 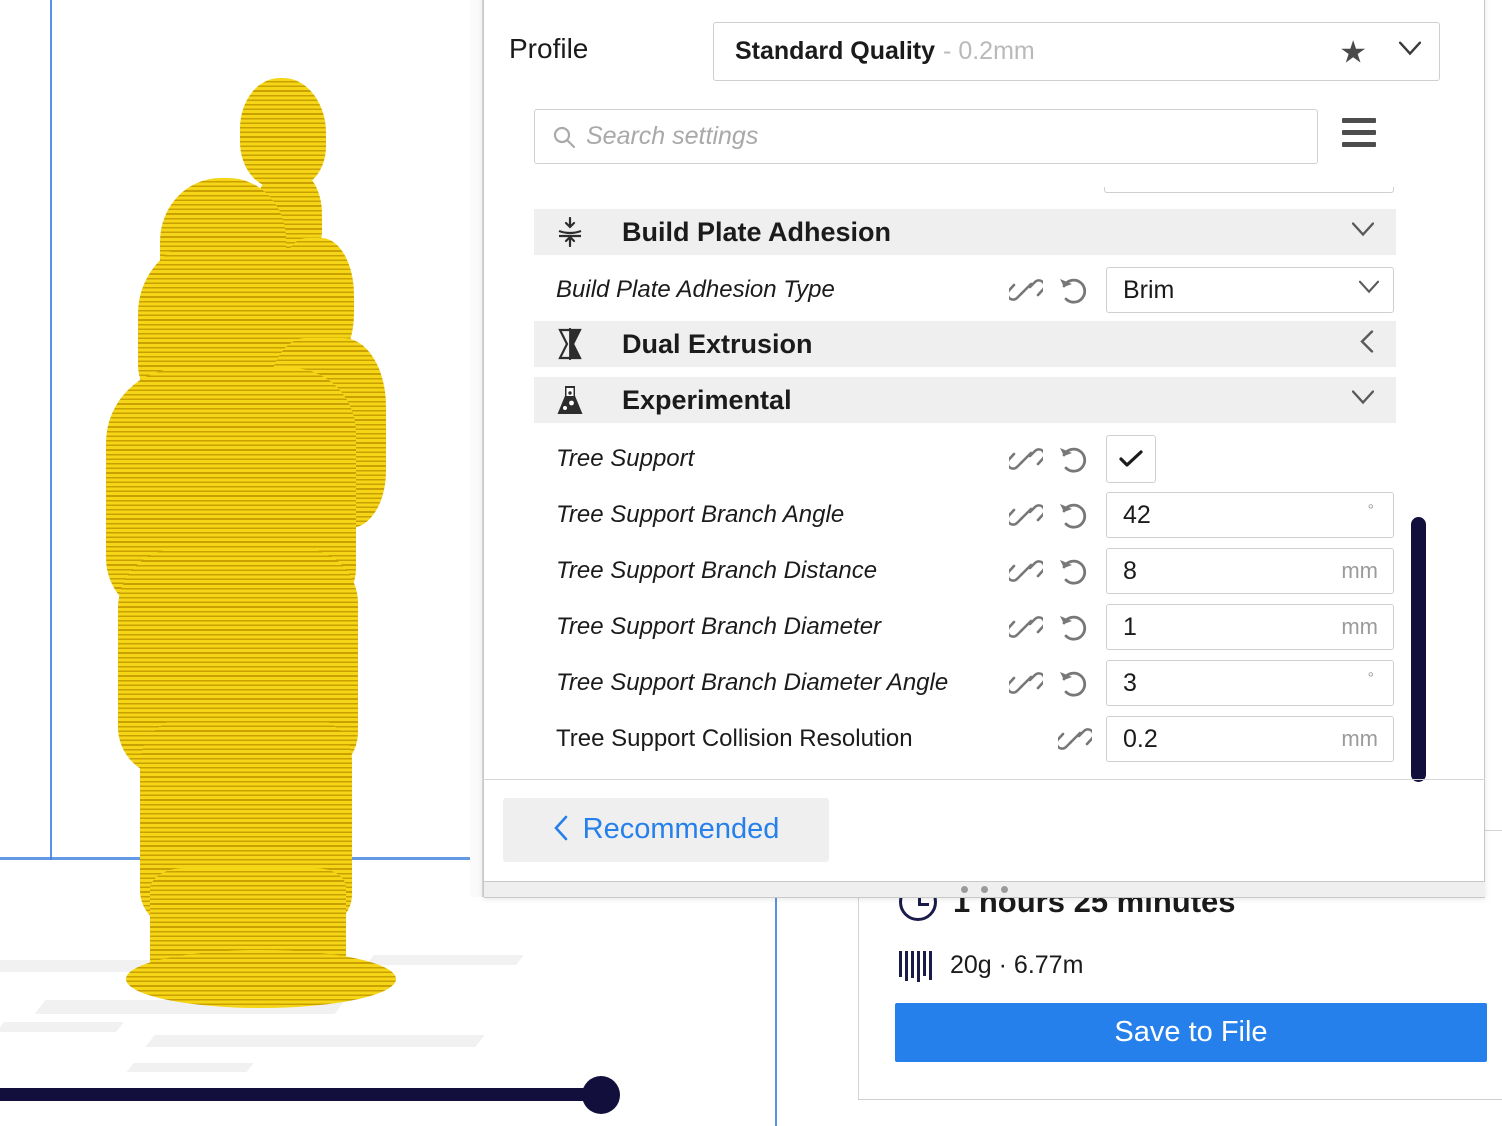 I want to click on category-title: Dual Extrusion, so click(x=717, y=343).